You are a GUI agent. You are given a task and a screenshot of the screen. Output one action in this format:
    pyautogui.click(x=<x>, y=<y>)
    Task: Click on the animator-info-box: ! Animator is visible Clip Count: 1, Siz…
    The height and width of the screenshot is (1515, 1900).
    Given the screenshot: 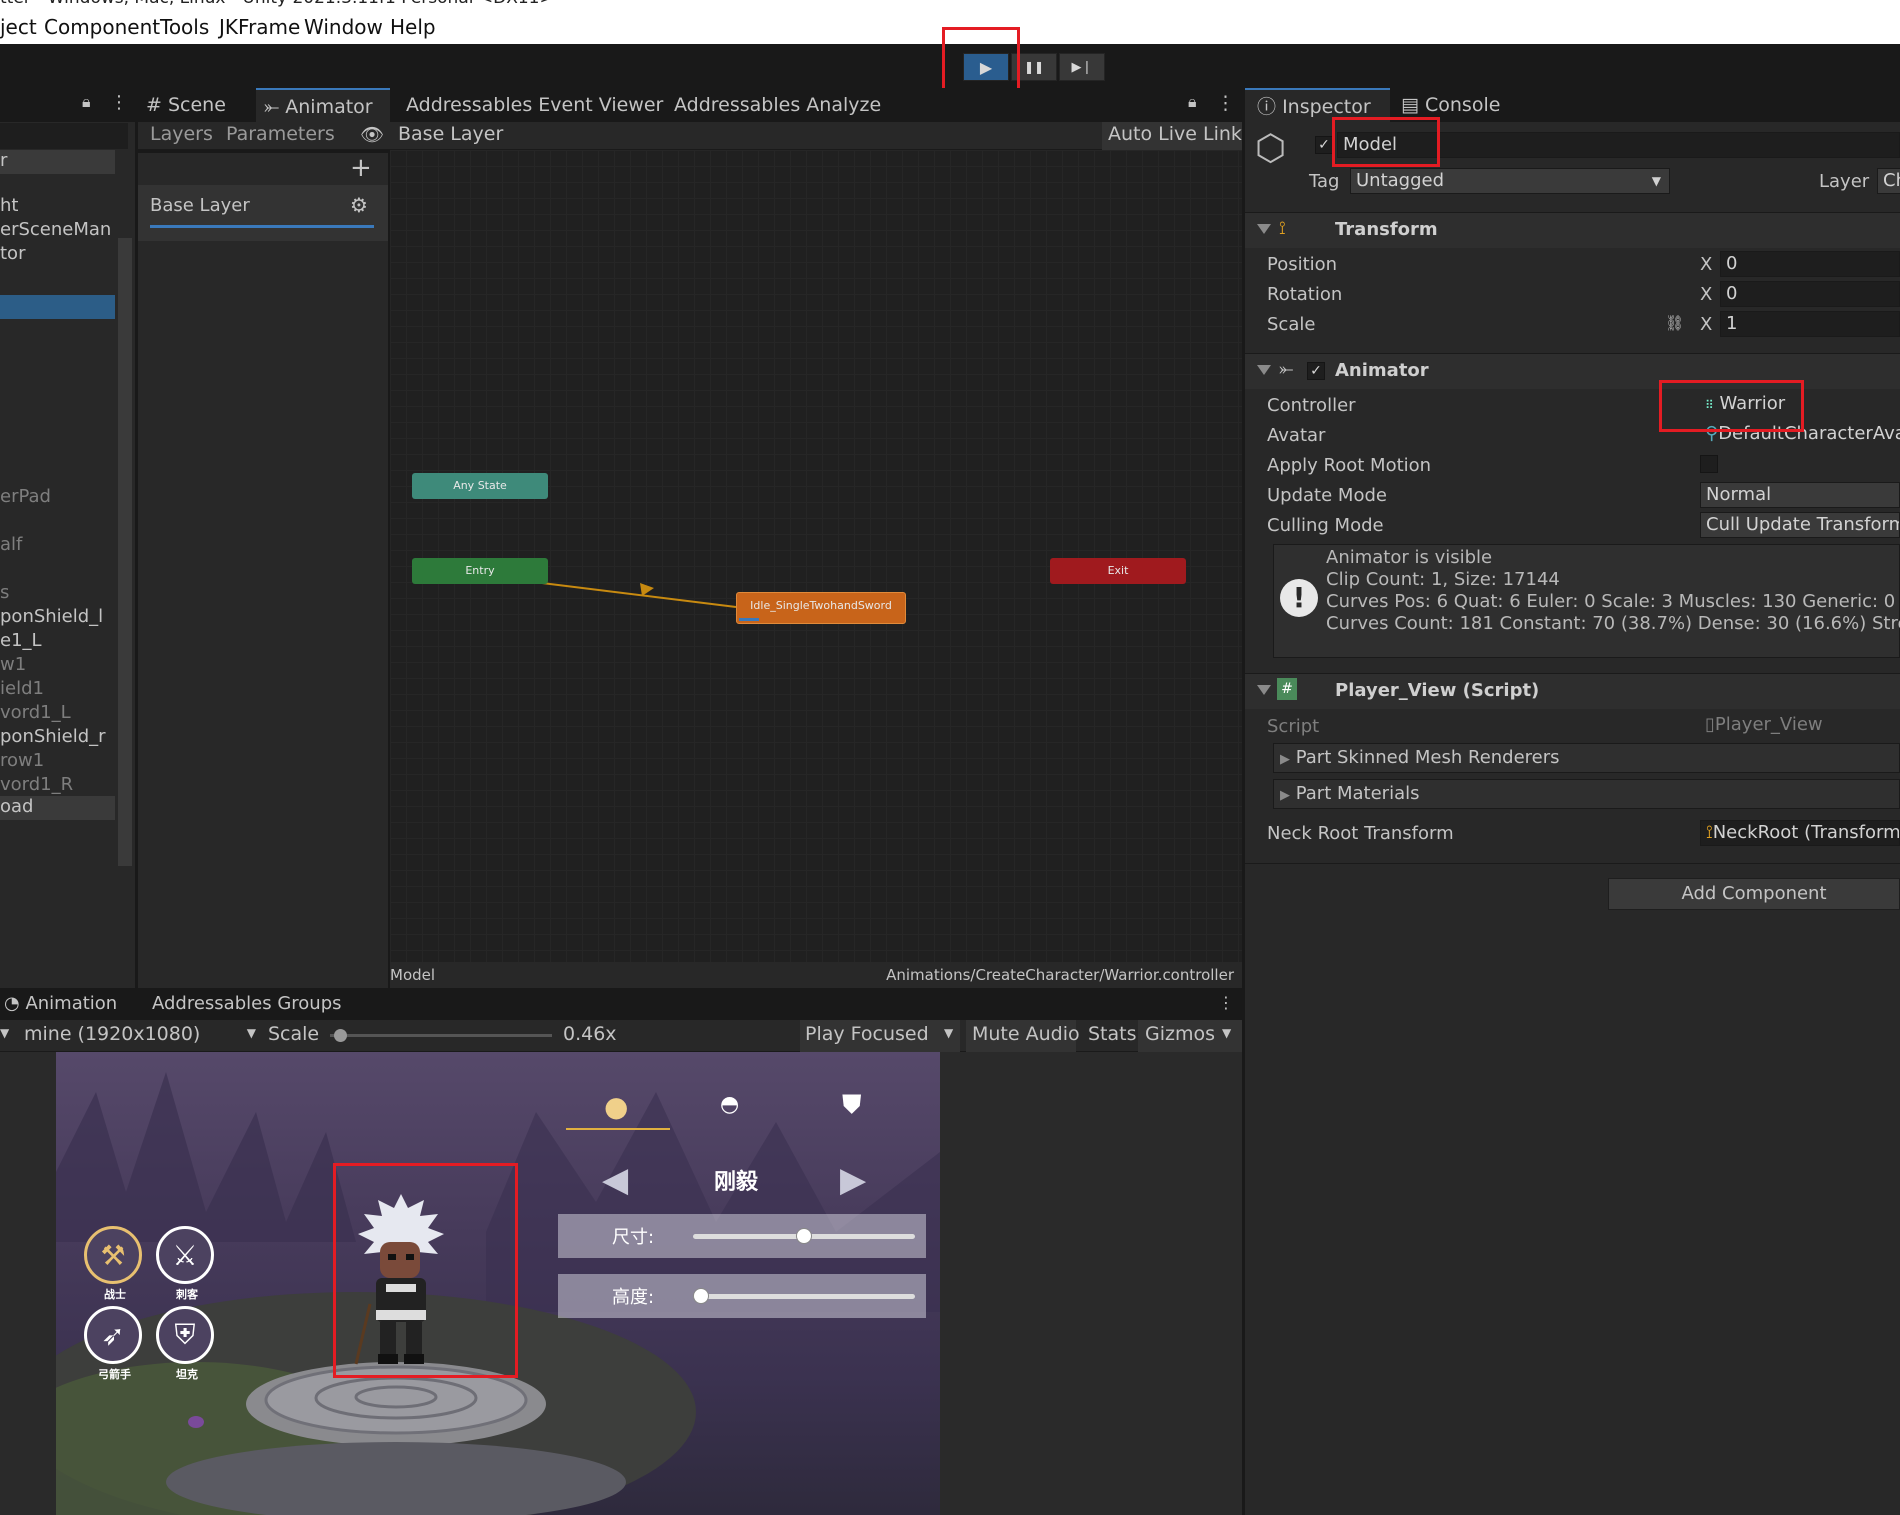 What is the action you would take?
    pyautogui.click(x=1586, y=601)
    